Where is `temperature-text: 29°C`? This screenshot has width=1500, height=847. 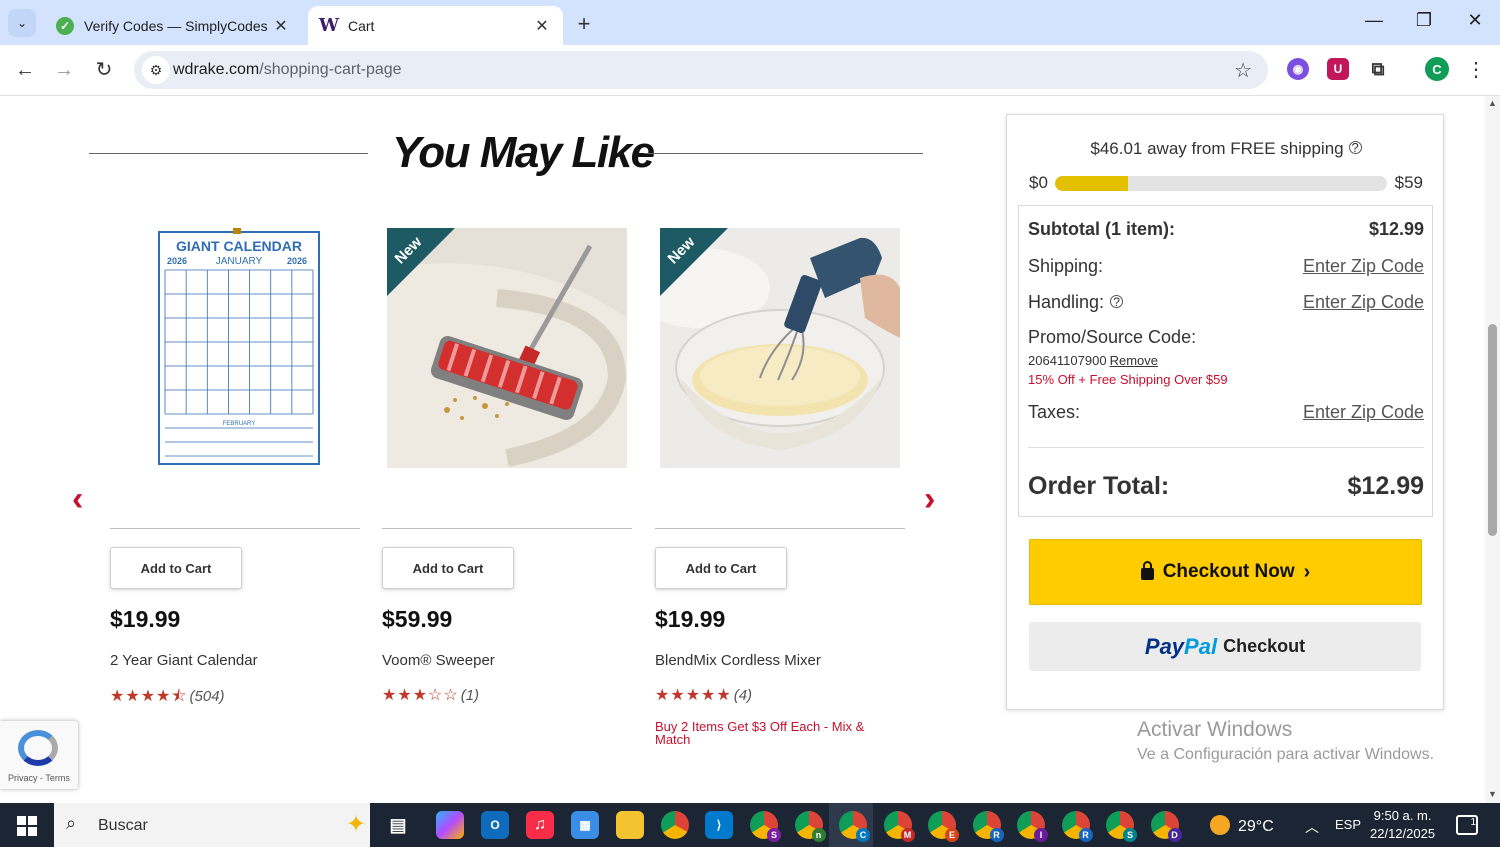 temperature-text: 29°C is located at coordinates (1256, 826).